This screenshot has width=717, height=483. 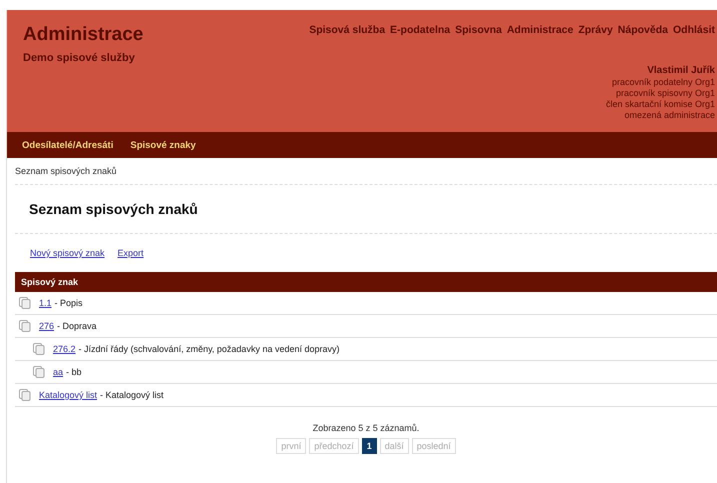 I want to click on submenu-link: Odesílatelé/Adresáti, so click(x=68, y=145).